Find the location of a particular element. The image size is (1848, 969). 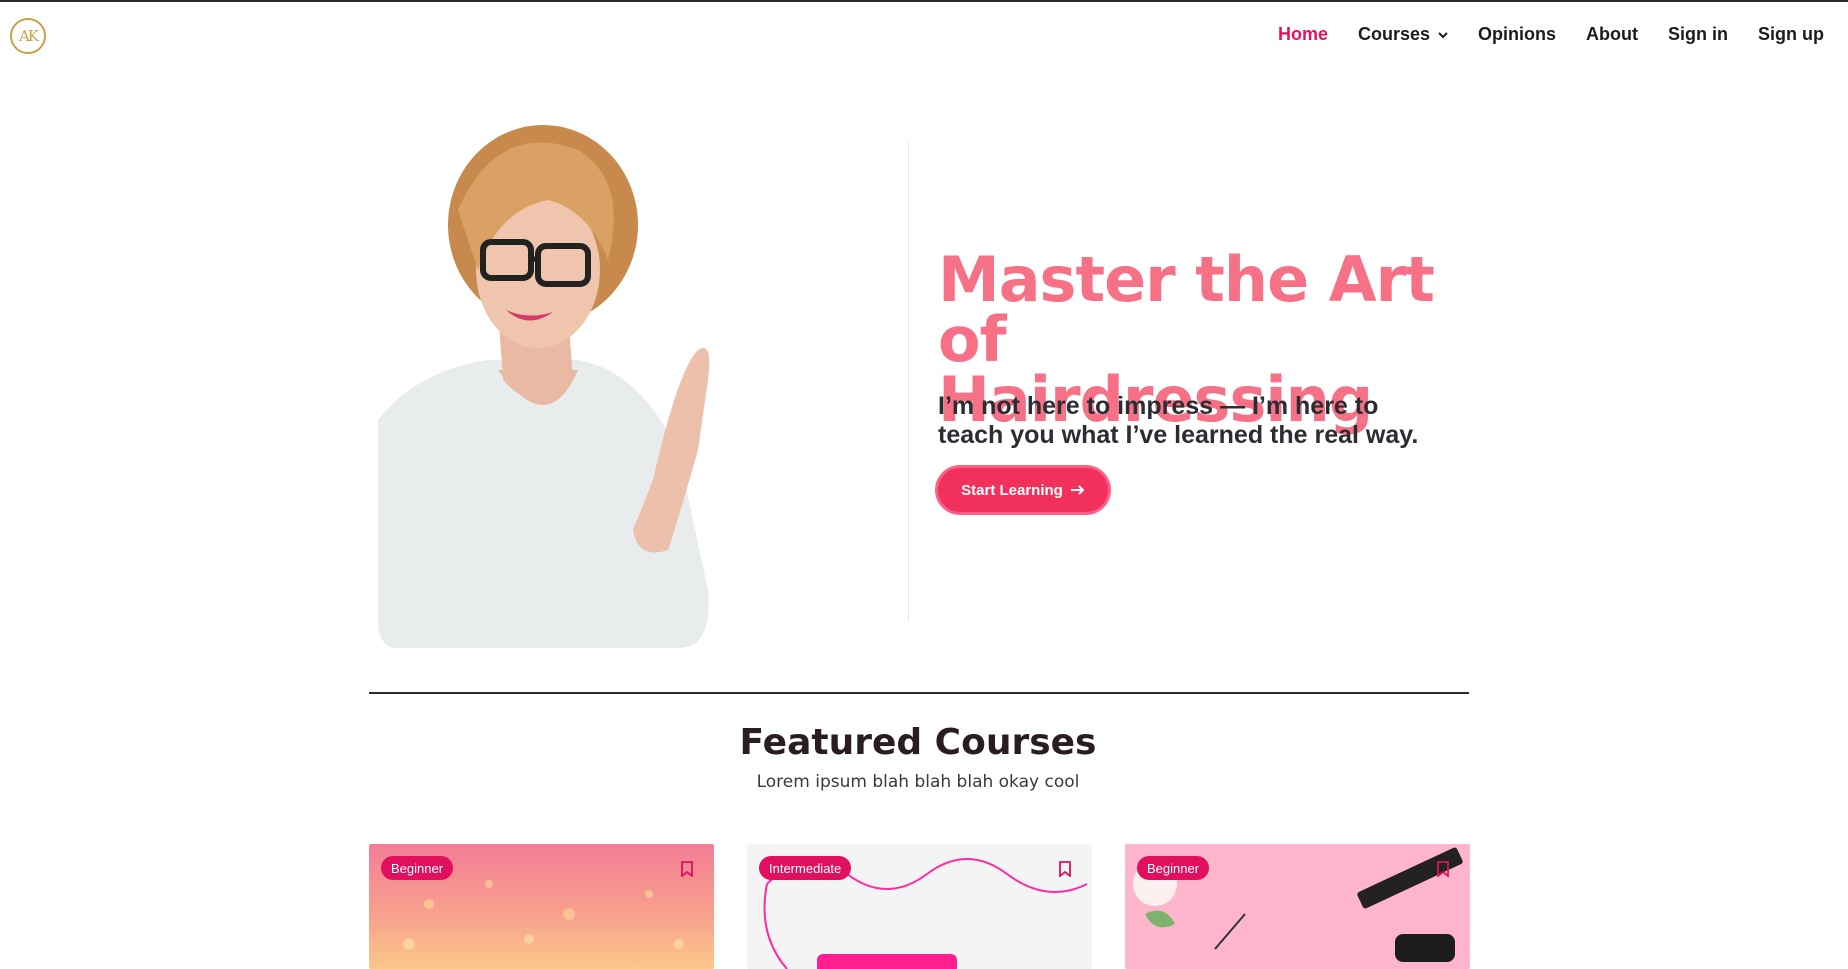

nav-home-label: Home is located at coordinates (1302, 34).